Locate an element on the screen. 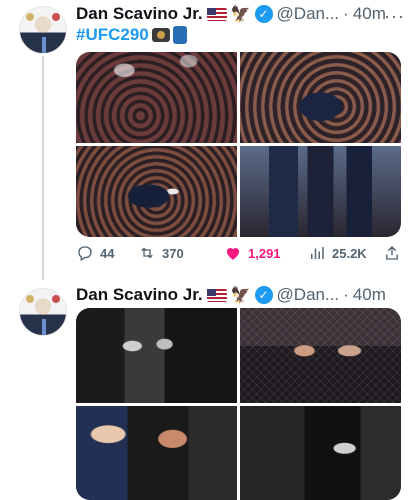 The height and width of the screenshot is (500, 419). heart-icon is located at coordinates (233, 253).